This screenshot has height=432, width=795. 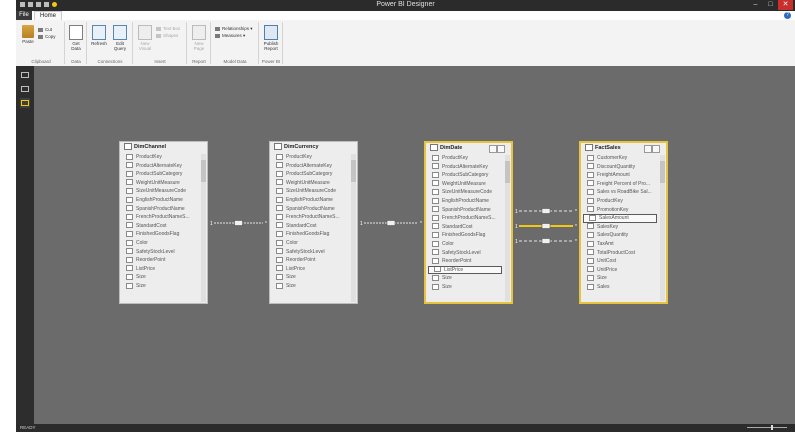 What do you see at coordinates (145, 38) in the screenshot?
I see `new-visual-button: New Visual` at bounding box center [145, 38].